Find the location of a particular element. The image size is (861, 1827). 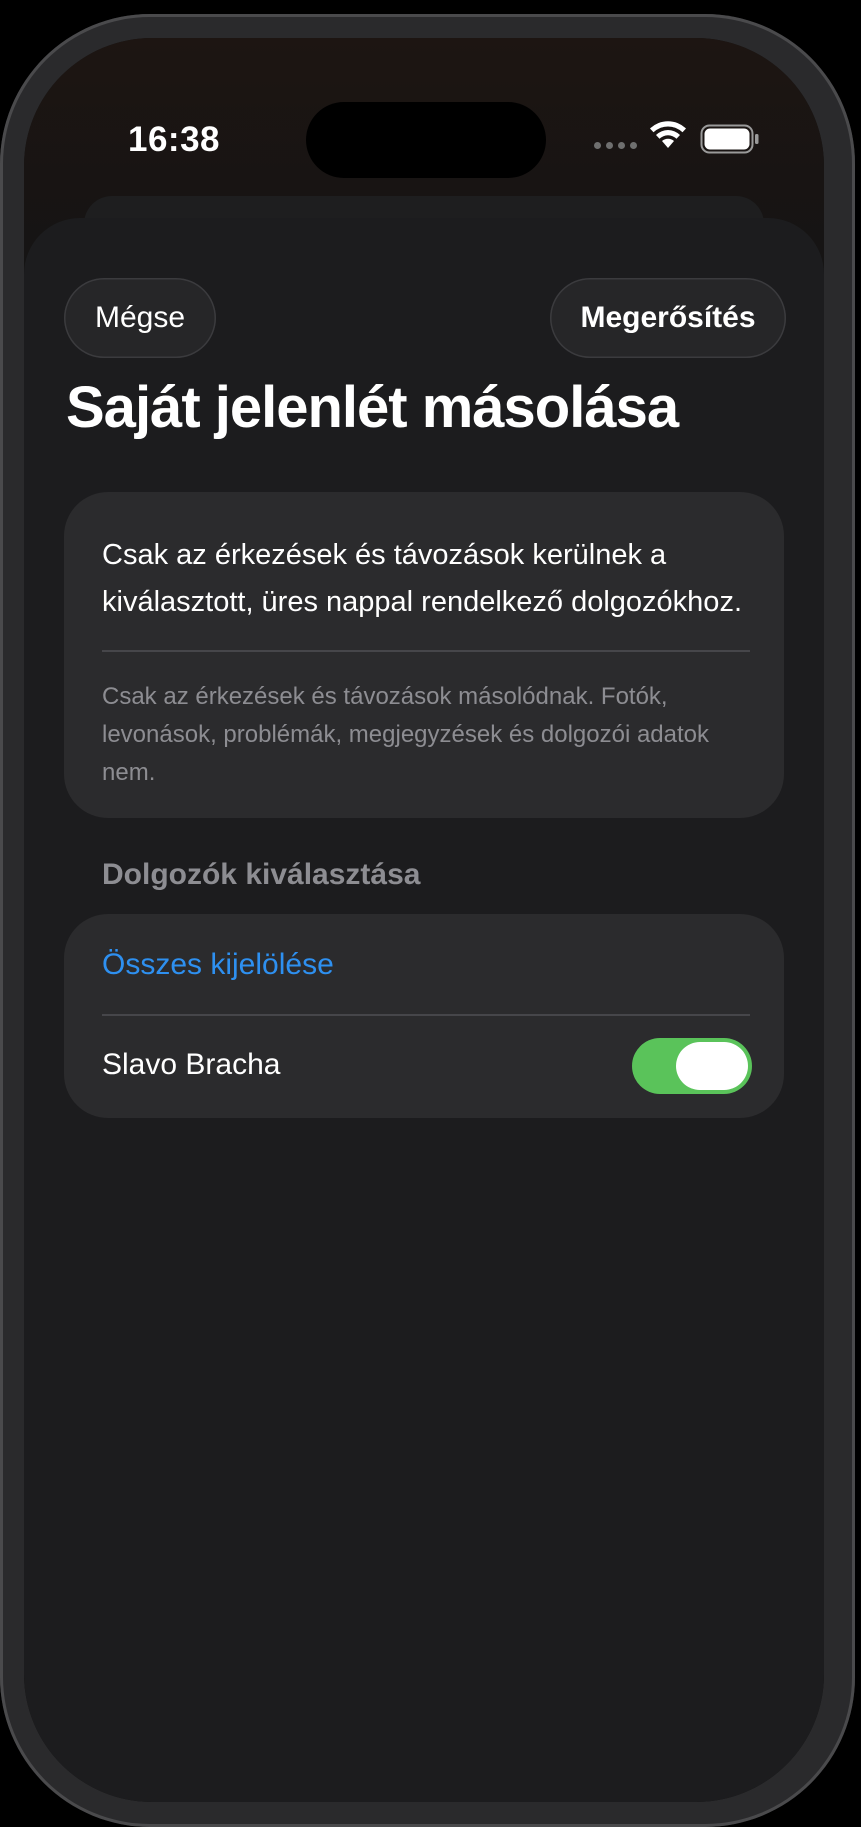

employee-toggle is located at coordinates (692, 1066).